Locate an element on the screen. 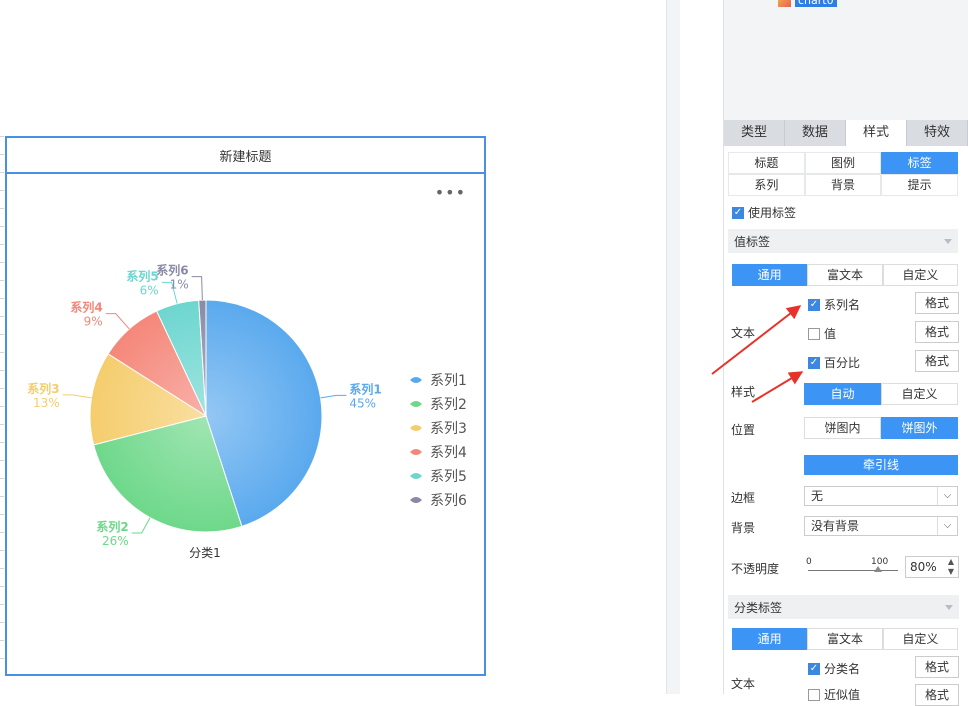 Image resolution: width=968 pixels, height=706 pixels. legend-item-3: 系列3 is located at coordinates (448, 429).